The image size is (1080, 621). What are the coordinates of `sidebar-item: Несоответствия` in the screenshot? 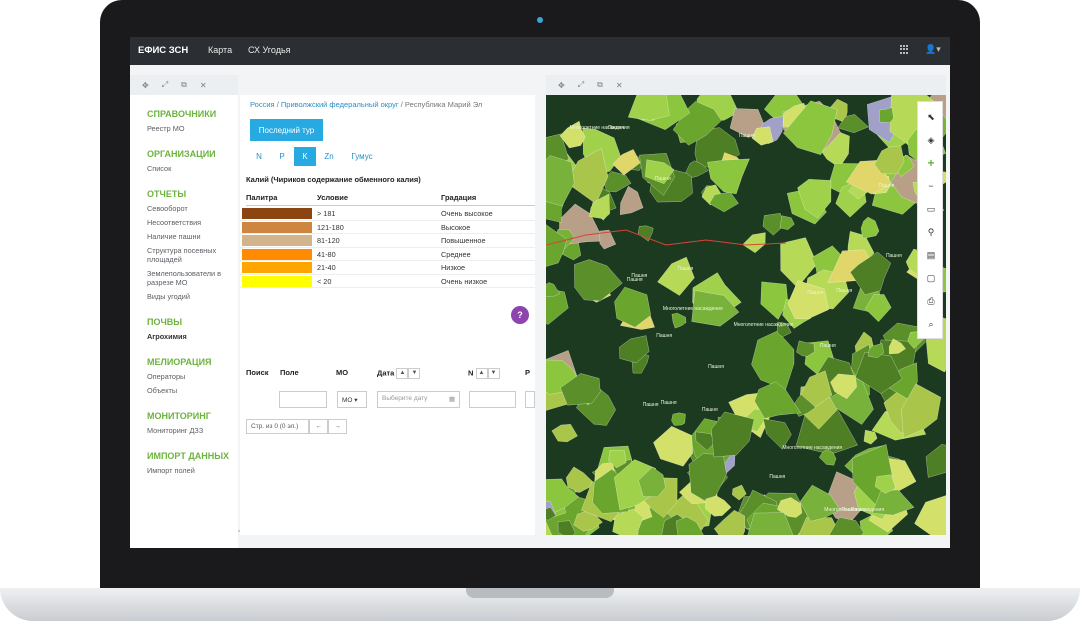 It's located at (192, 222).